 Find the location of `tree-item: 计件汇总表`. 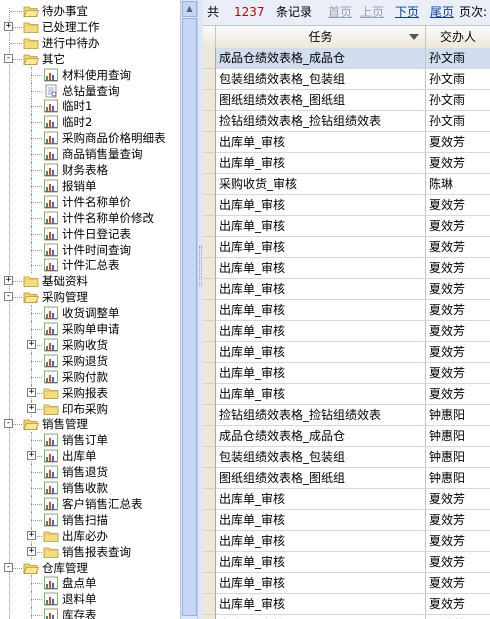

tree-item: 计件汇总表 is located at coordinates (90, 265).